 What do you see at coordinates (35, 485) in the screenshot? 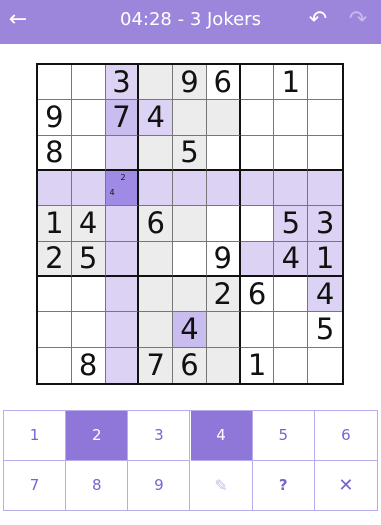
I see `digit-7-button: 7` at bounding box center [35, 485].